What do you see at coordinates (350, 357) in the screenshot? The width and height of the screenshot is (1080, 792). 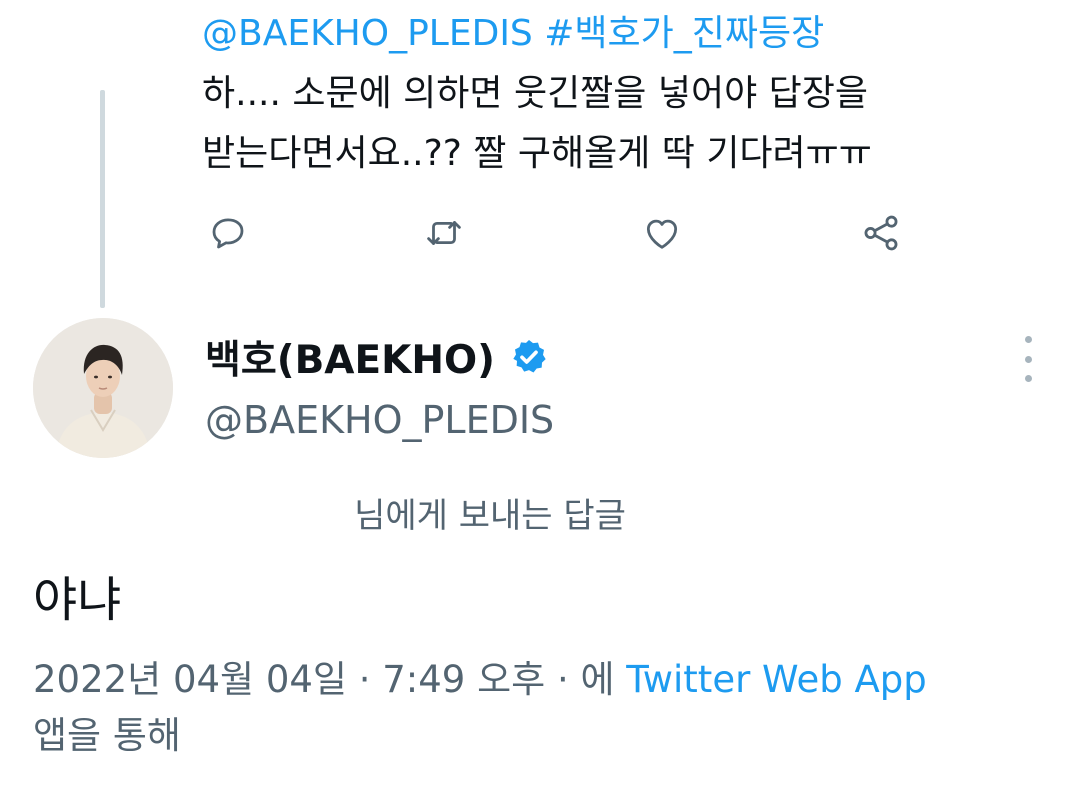 I see `author-display-name: 백호(BAEKHO)` at bounding box center [350, 357].